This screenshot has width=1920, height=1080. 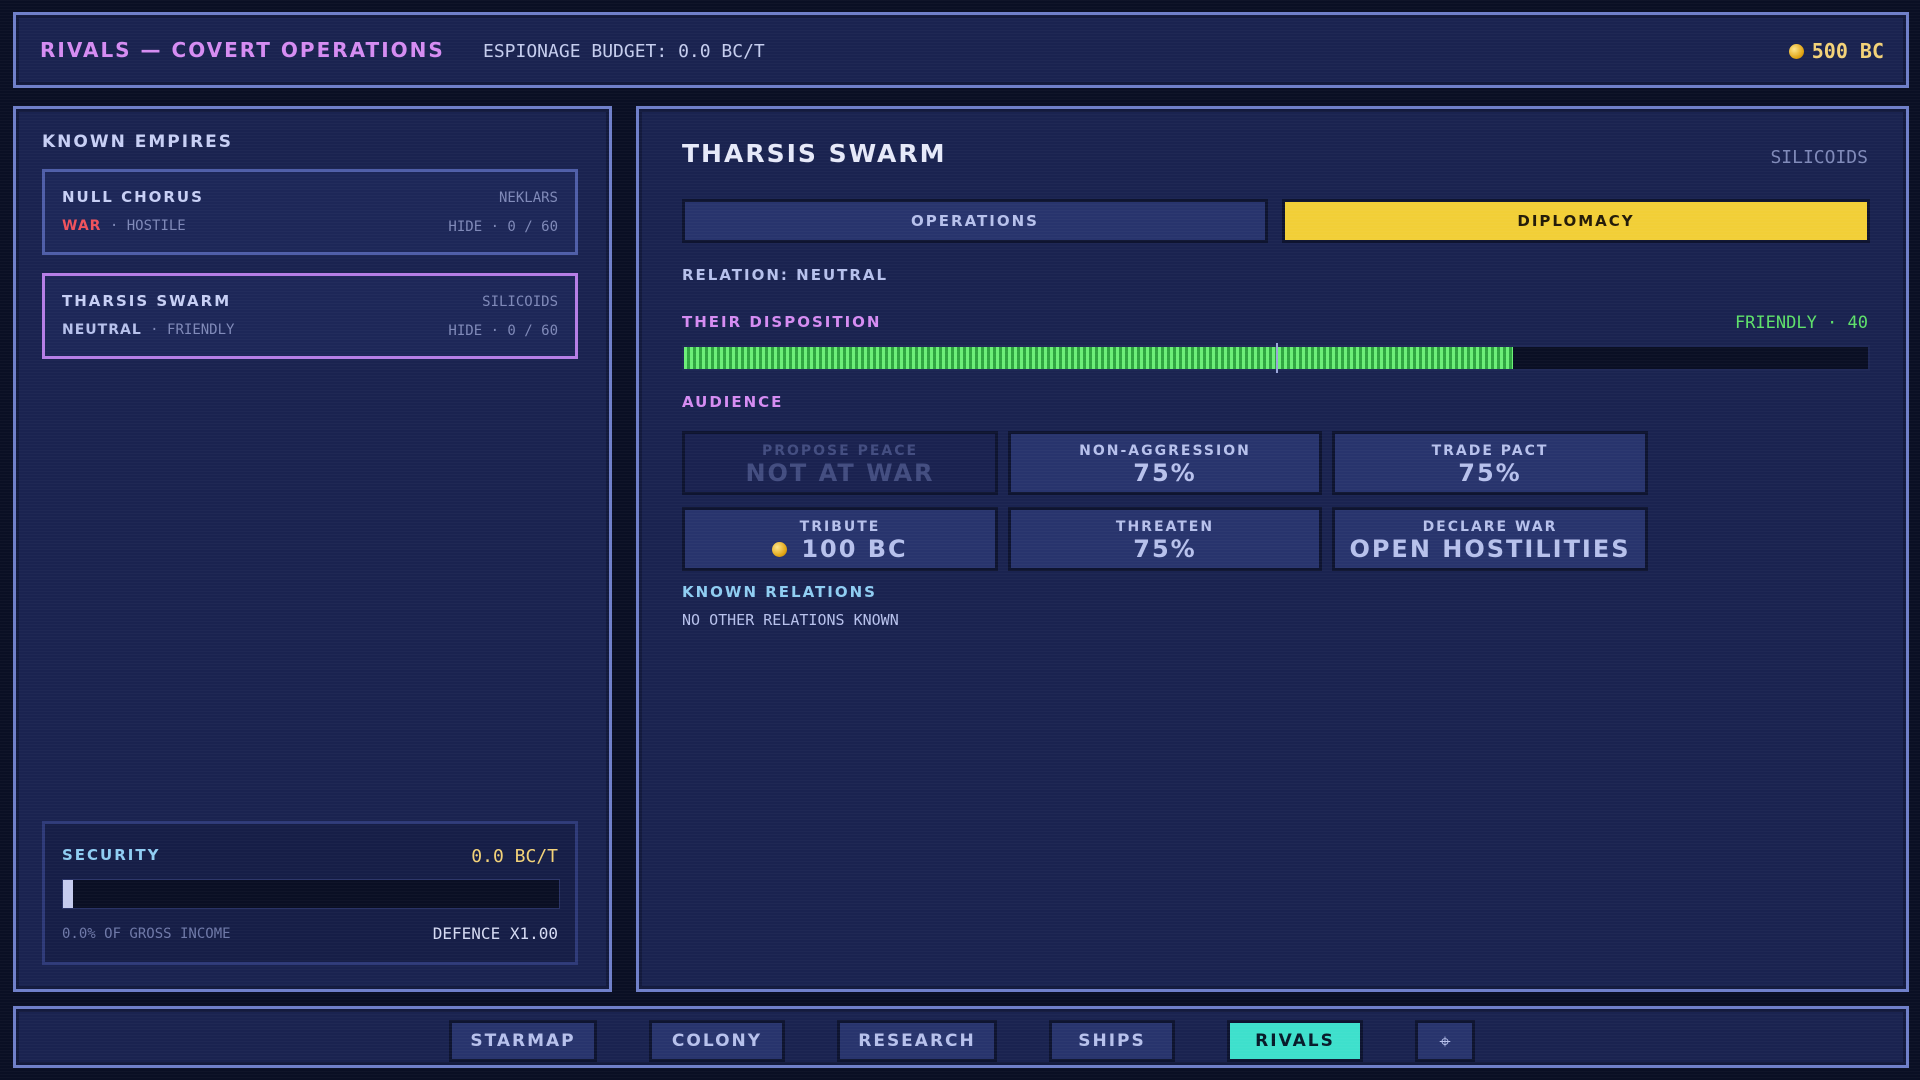 I want to click on action-title: TRIBUTE, so click(x=840, y=527).